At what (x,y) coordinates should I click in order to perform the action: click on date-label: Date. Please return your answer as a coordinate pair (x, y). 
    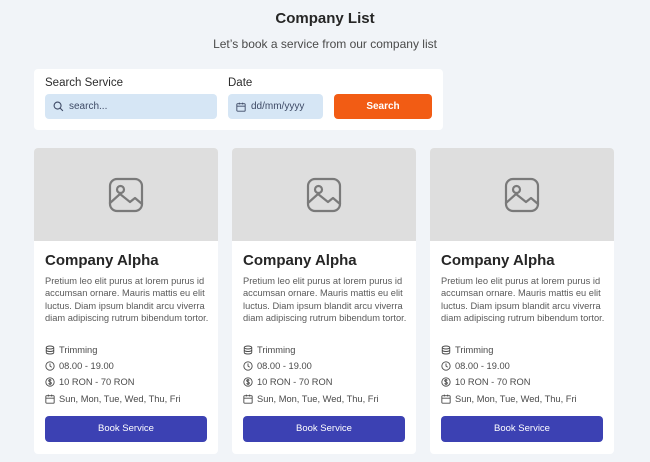
    Looking at the image, I should click on (240, 83).